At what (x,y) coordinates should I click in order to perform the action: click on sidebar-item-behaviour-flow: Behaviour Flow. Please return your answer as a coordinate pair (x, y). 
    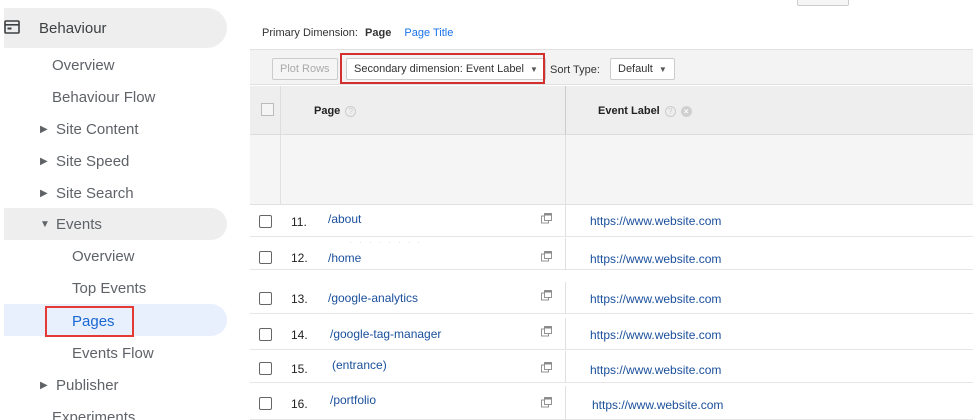
    Looking at the image, I should click on (103, 97).